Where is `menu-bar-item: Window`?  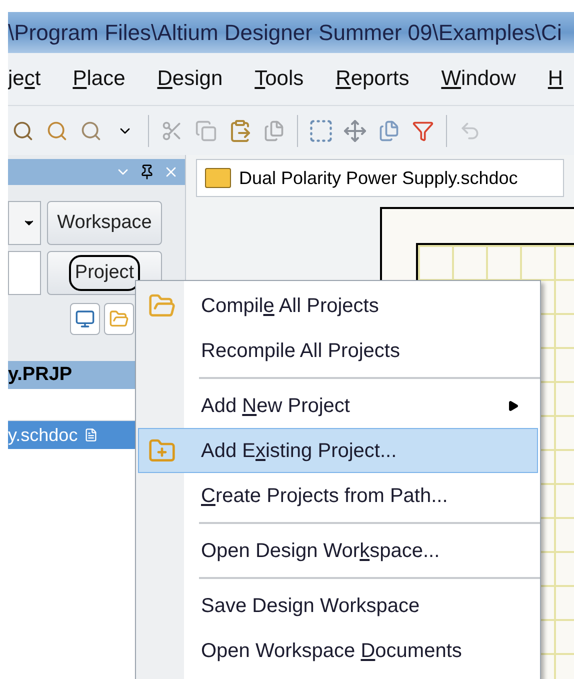
menu-bar-item: Window is located at coordinates (478, 79).